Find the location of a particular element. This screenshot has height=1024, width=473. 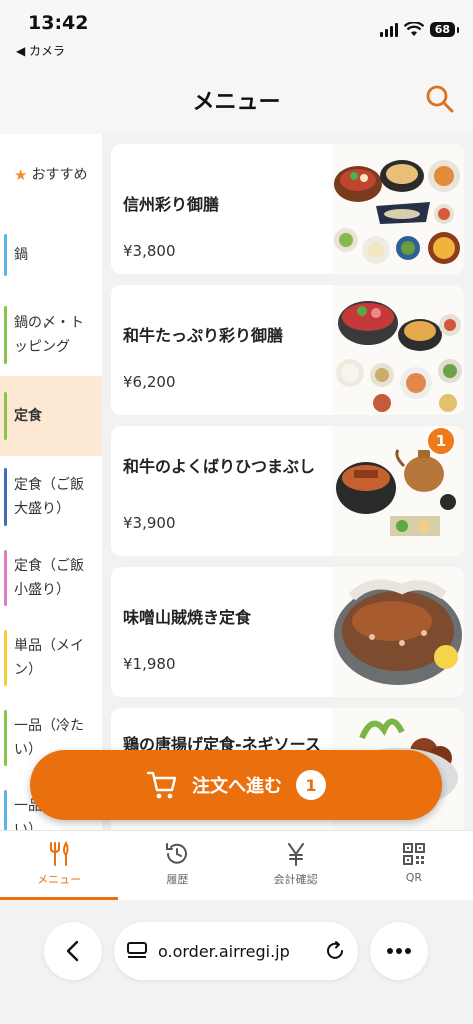

battery-indicator: 68 is located at coordinates (444, 29).